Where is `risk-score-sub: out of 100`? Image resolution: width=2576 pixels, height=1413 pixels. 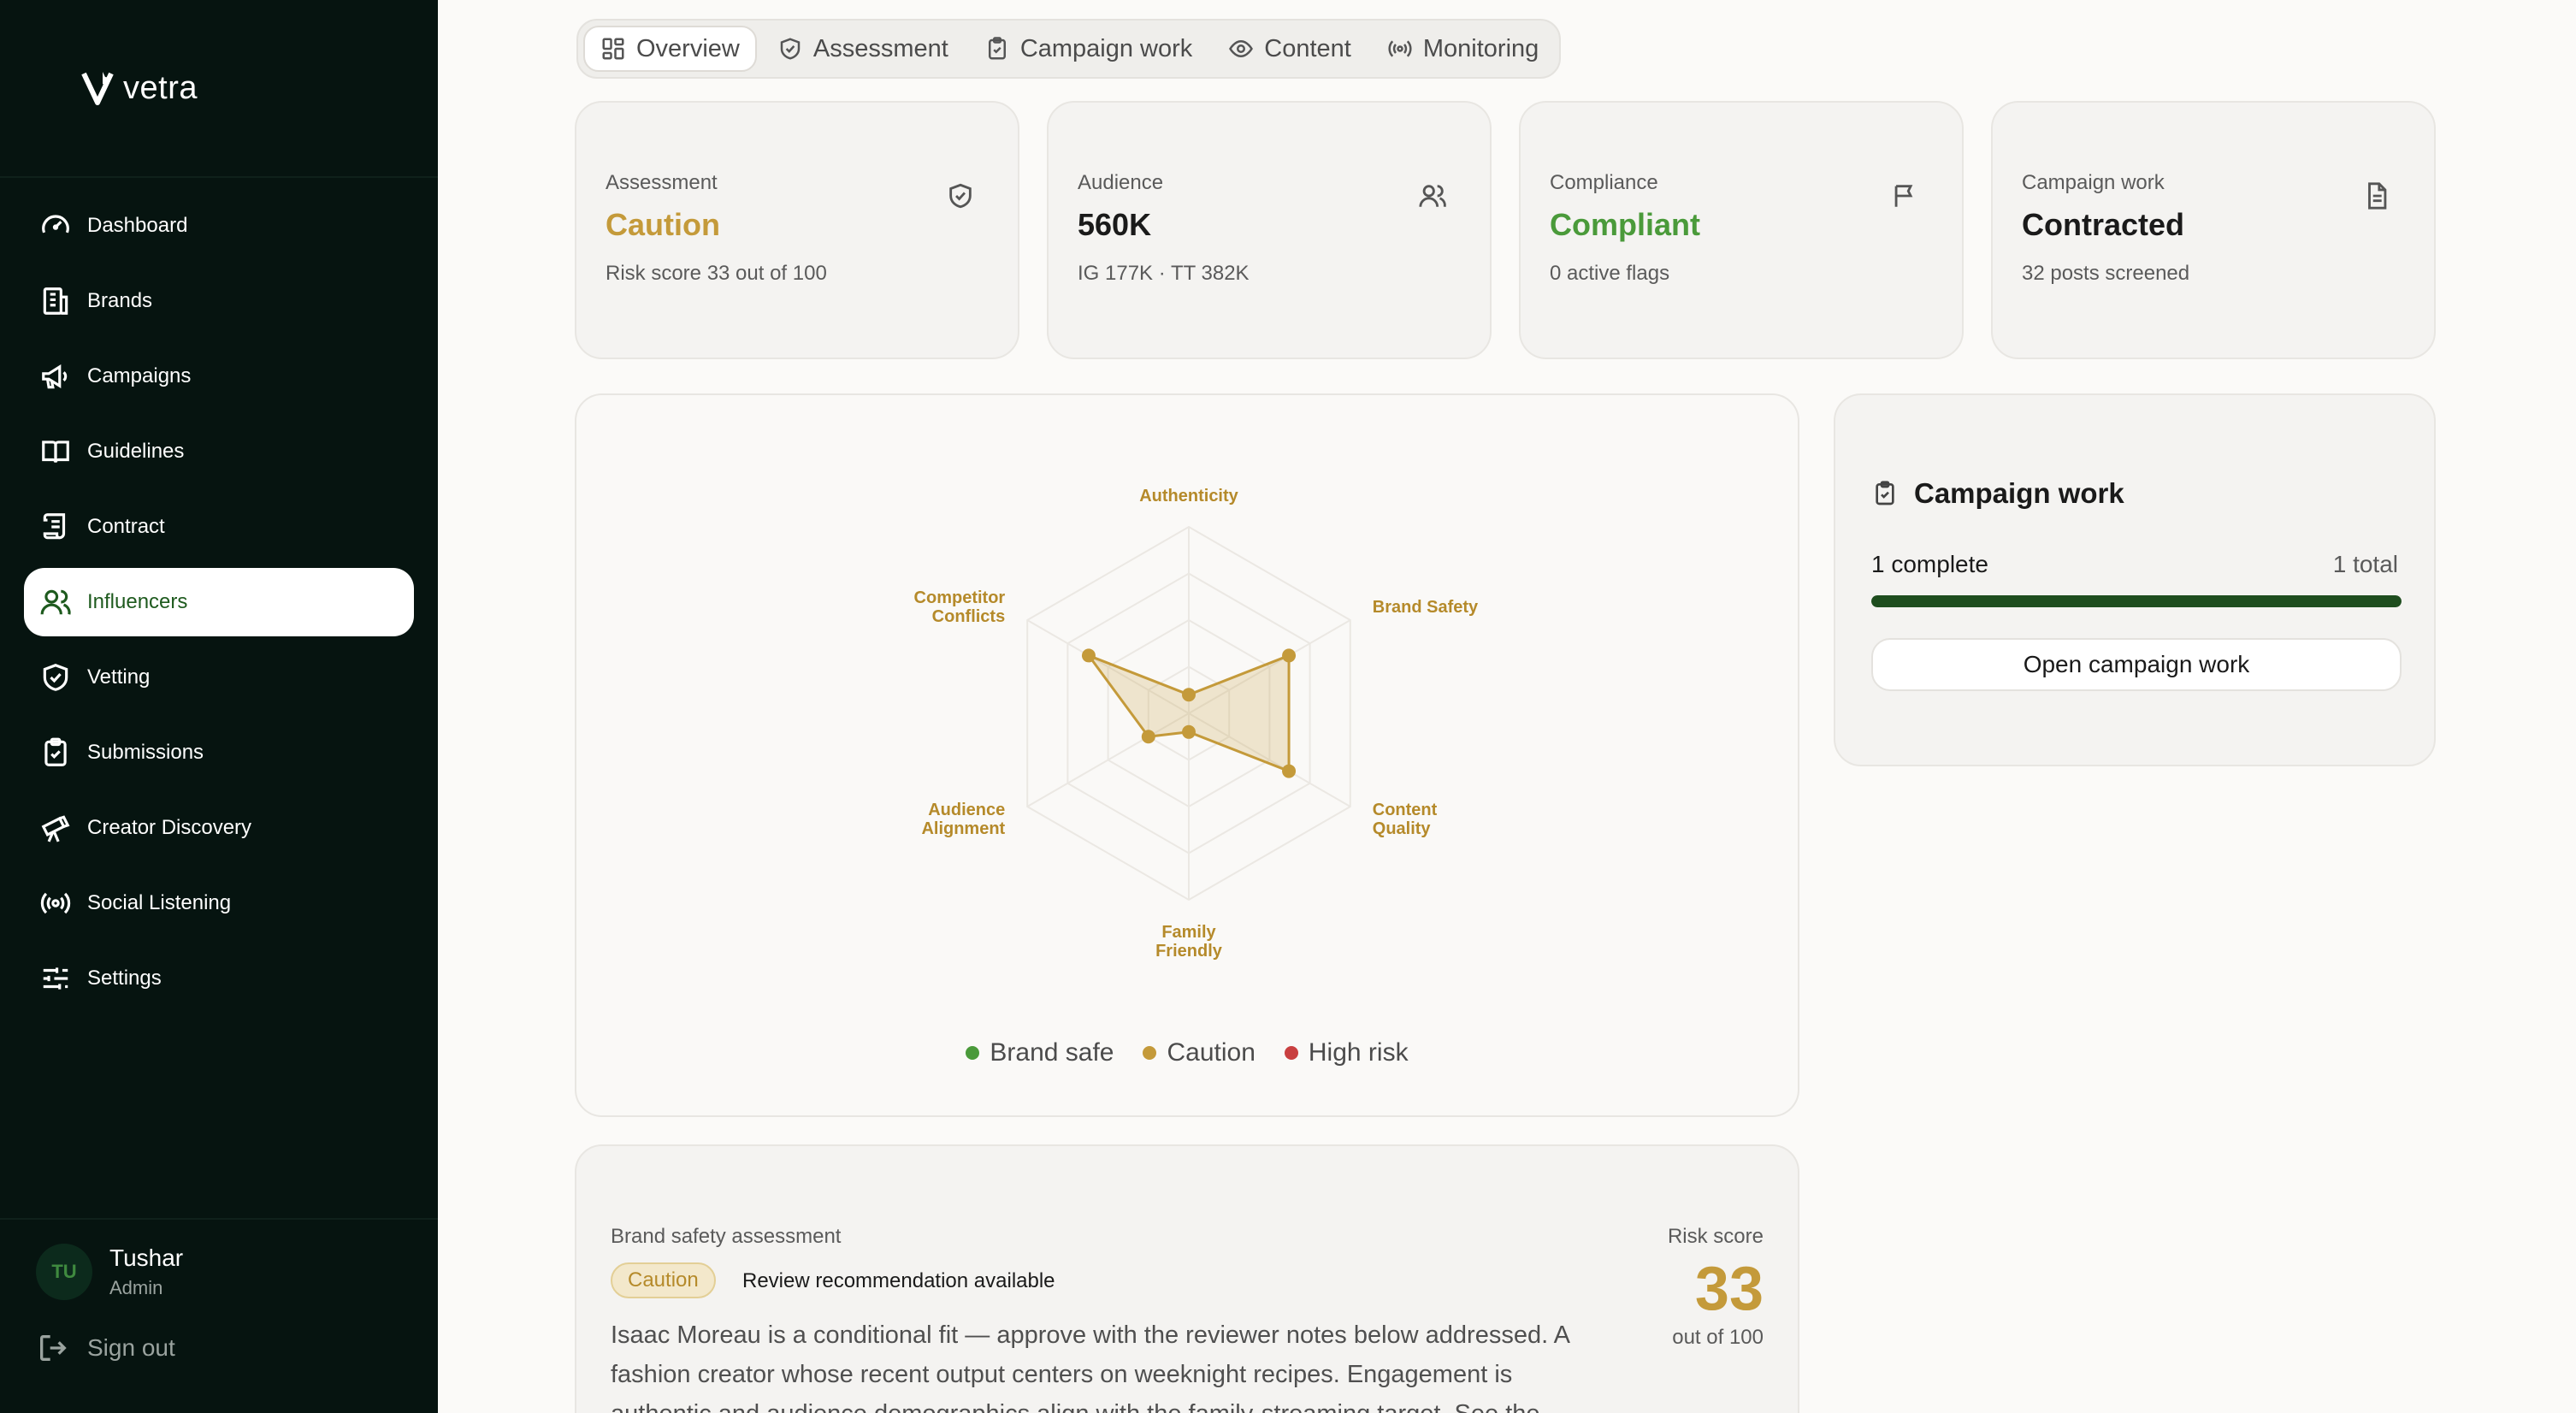 risk-score-sub: out of 100 is located at coordinates (1718, 1337).